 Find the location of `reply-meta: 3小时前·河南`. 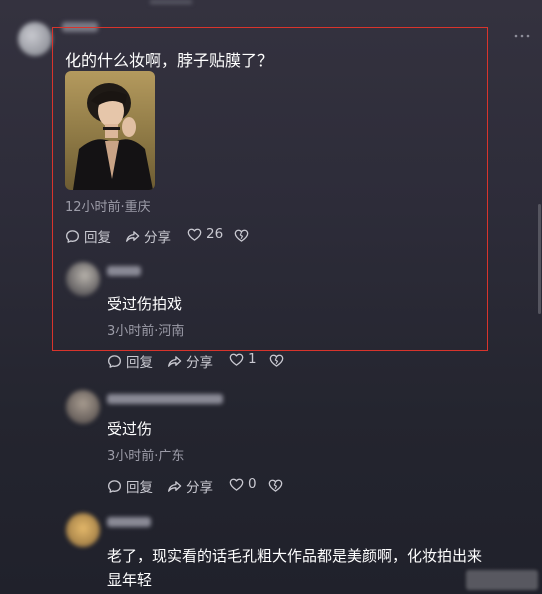

reply-meta: 3小时前·河南 is located at coordinates (146, 331).